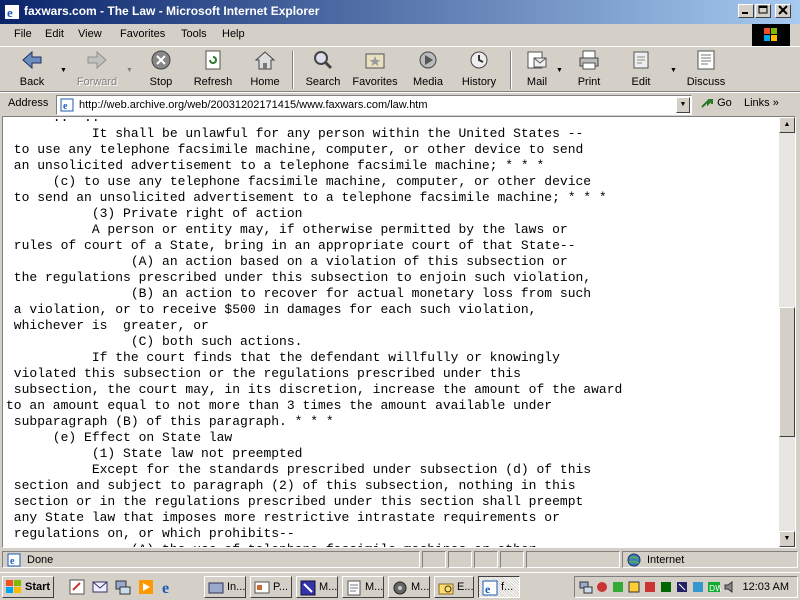 This screenshot has width=800, height=600. Describe the element at coordinates (233, 34) in the screenshot. I see `menu-help: Help` at that location.